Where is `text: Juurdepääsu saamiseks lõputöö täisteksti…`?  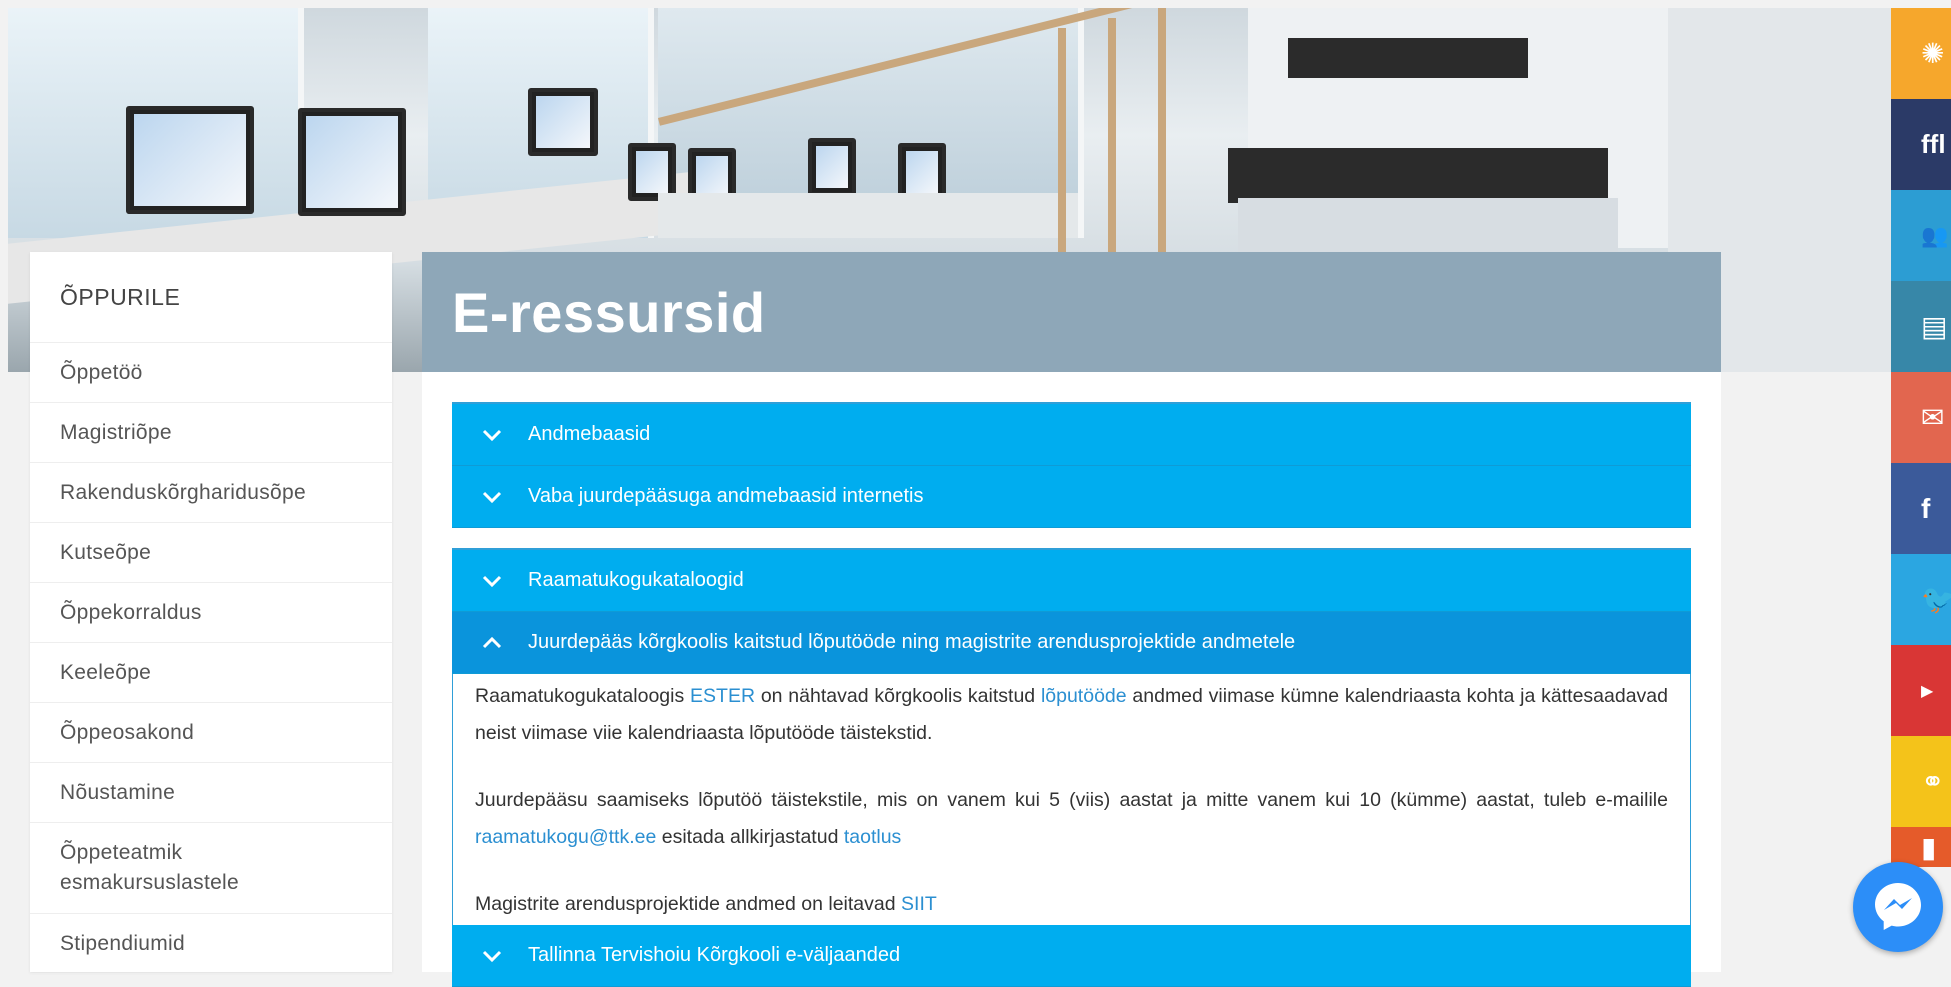
text: Juurdepääsu saamiseks lõputöö täisteksti… is located at coordinates (1071, 800).